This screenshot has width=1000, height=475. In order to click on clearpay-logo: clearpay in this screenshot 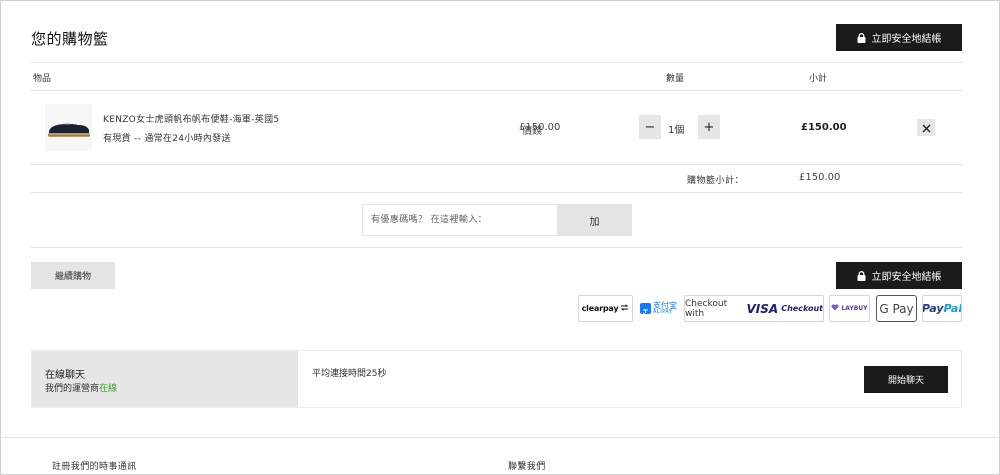, I will do `click(605, 308)`.